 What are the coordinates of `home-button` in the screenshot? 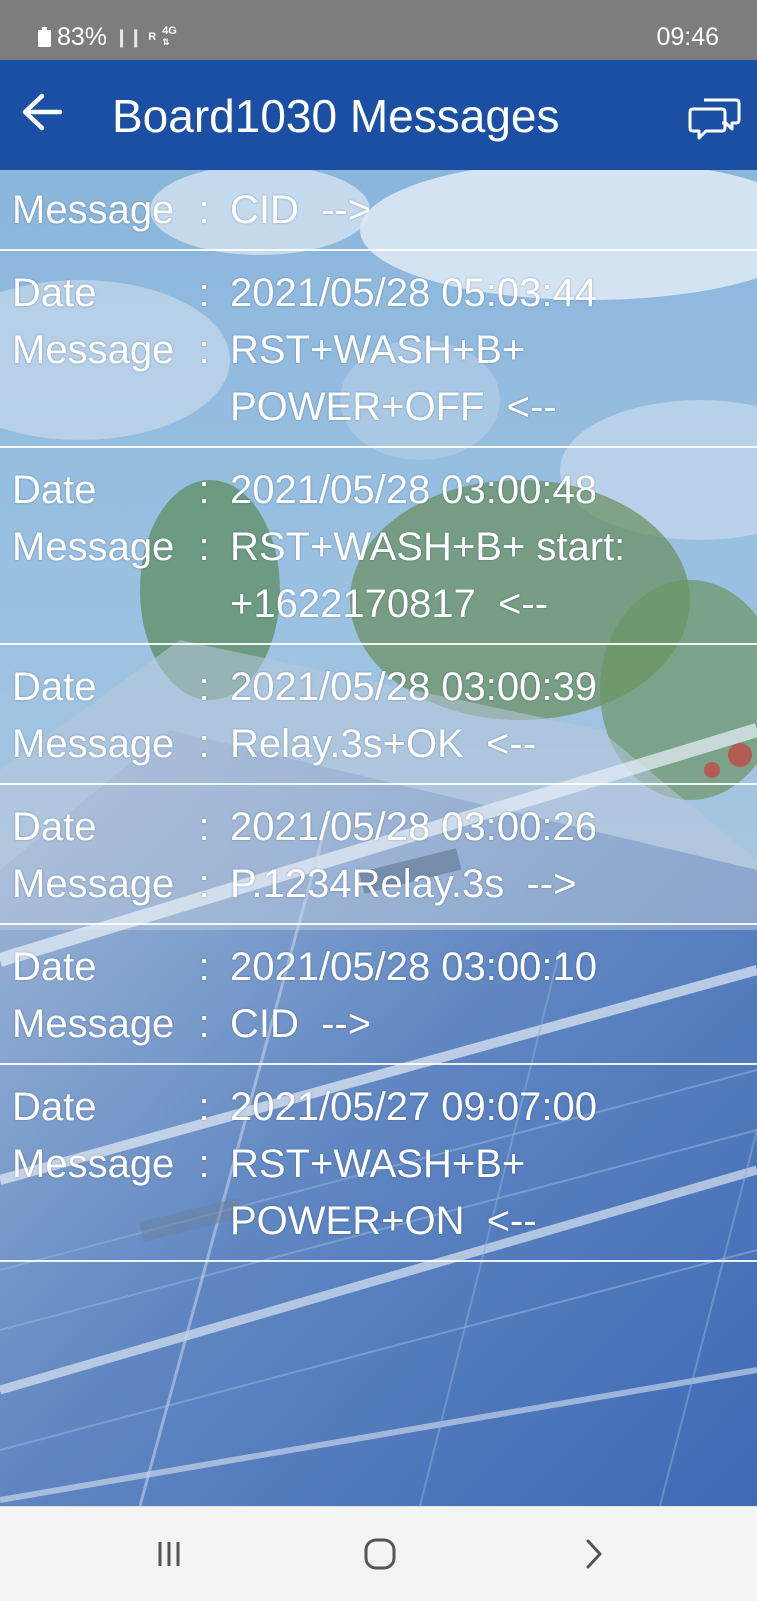 It's located at (380, 1554).